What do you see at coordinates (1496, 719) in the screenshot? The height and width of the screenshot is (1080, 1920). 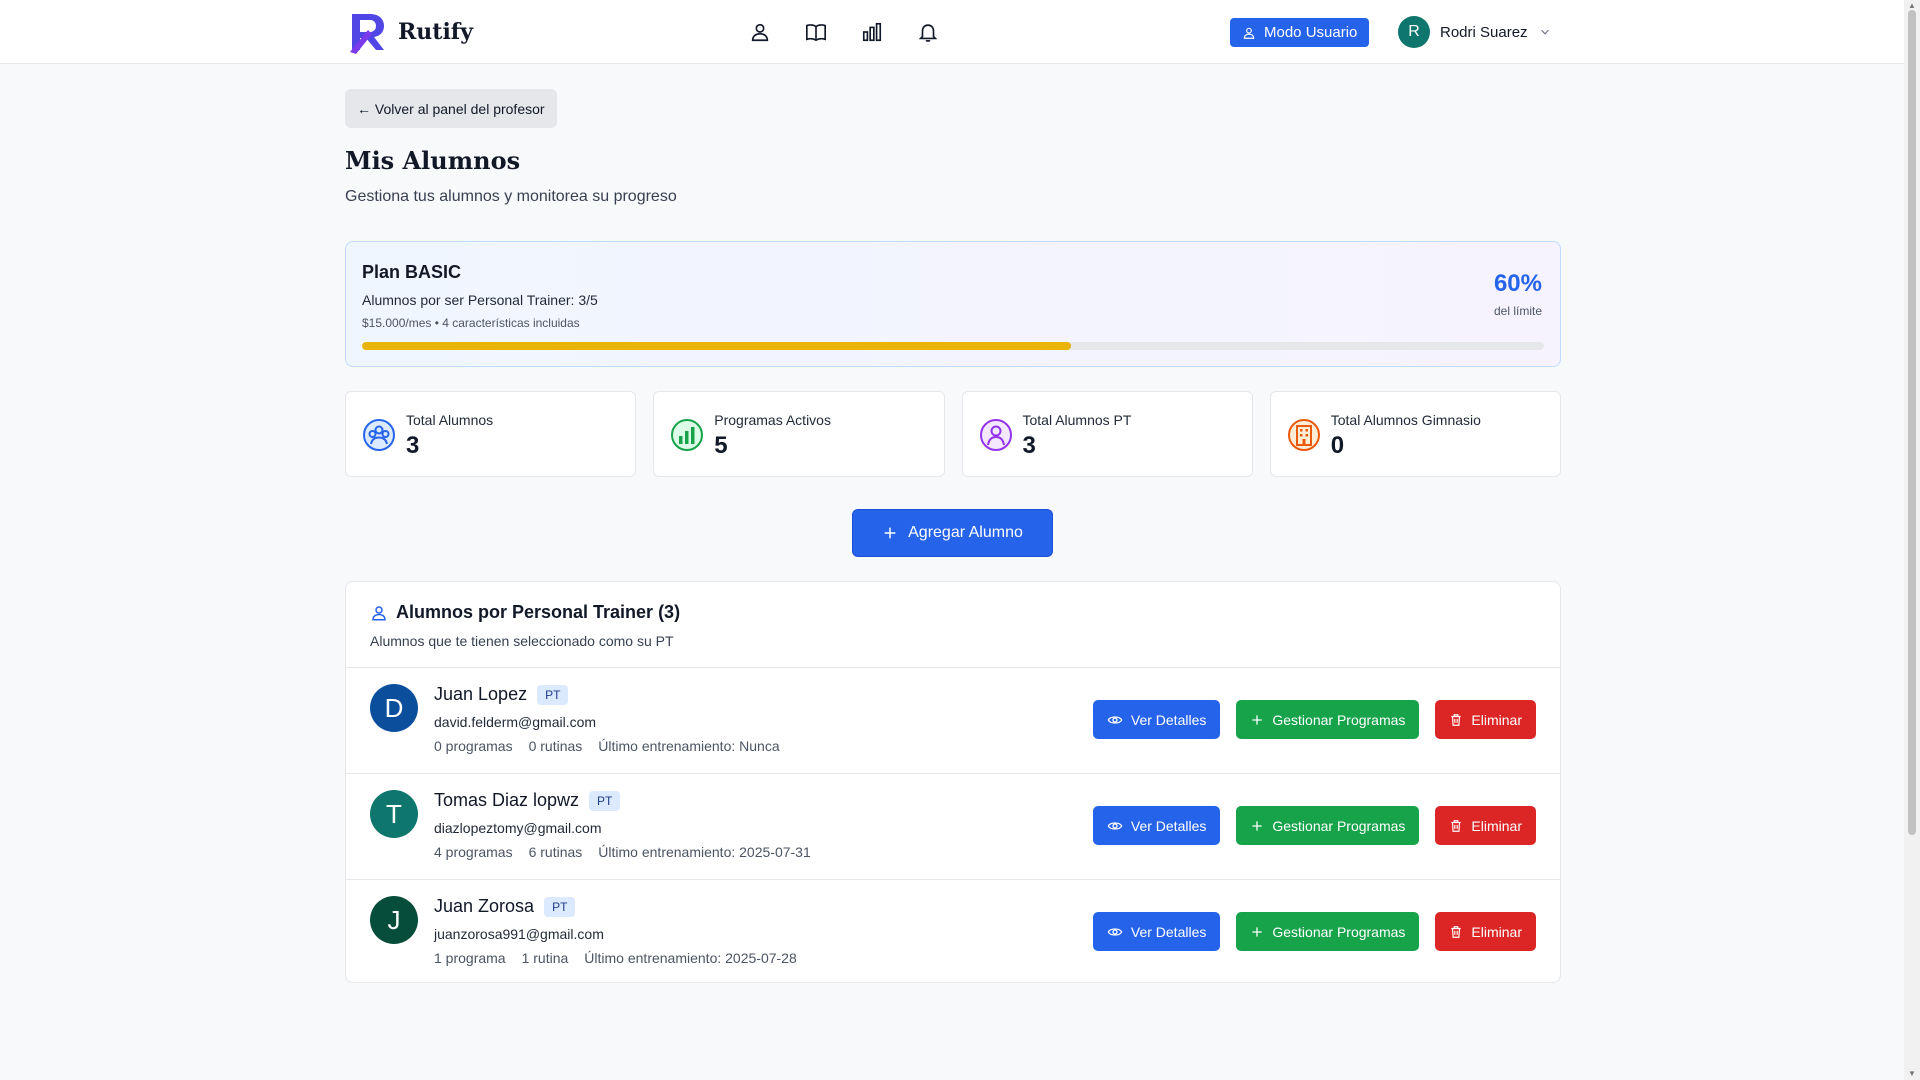 I see `delete-label: Eliminar` at bounding box center [1496, 719].